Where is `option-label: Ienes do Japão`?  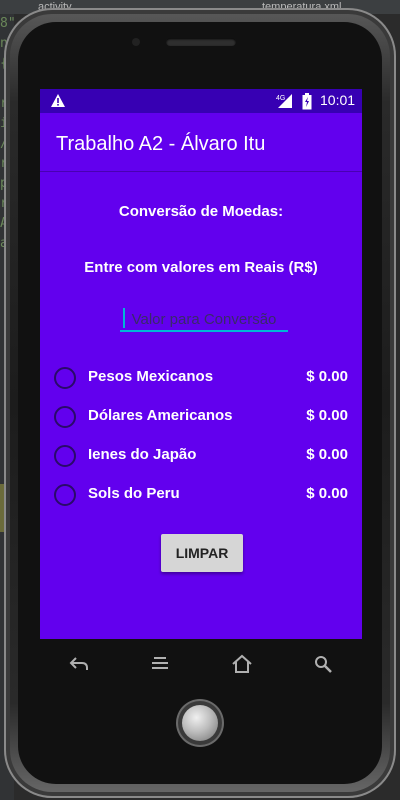
option-label: Ienes do Japão is located at coordinates (142, 454).